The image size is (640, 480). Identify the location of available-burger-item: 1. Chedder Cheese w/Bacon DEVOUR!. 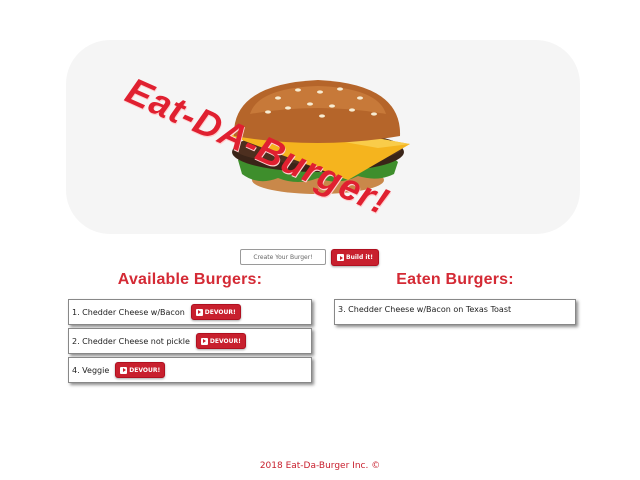
(190, 312).